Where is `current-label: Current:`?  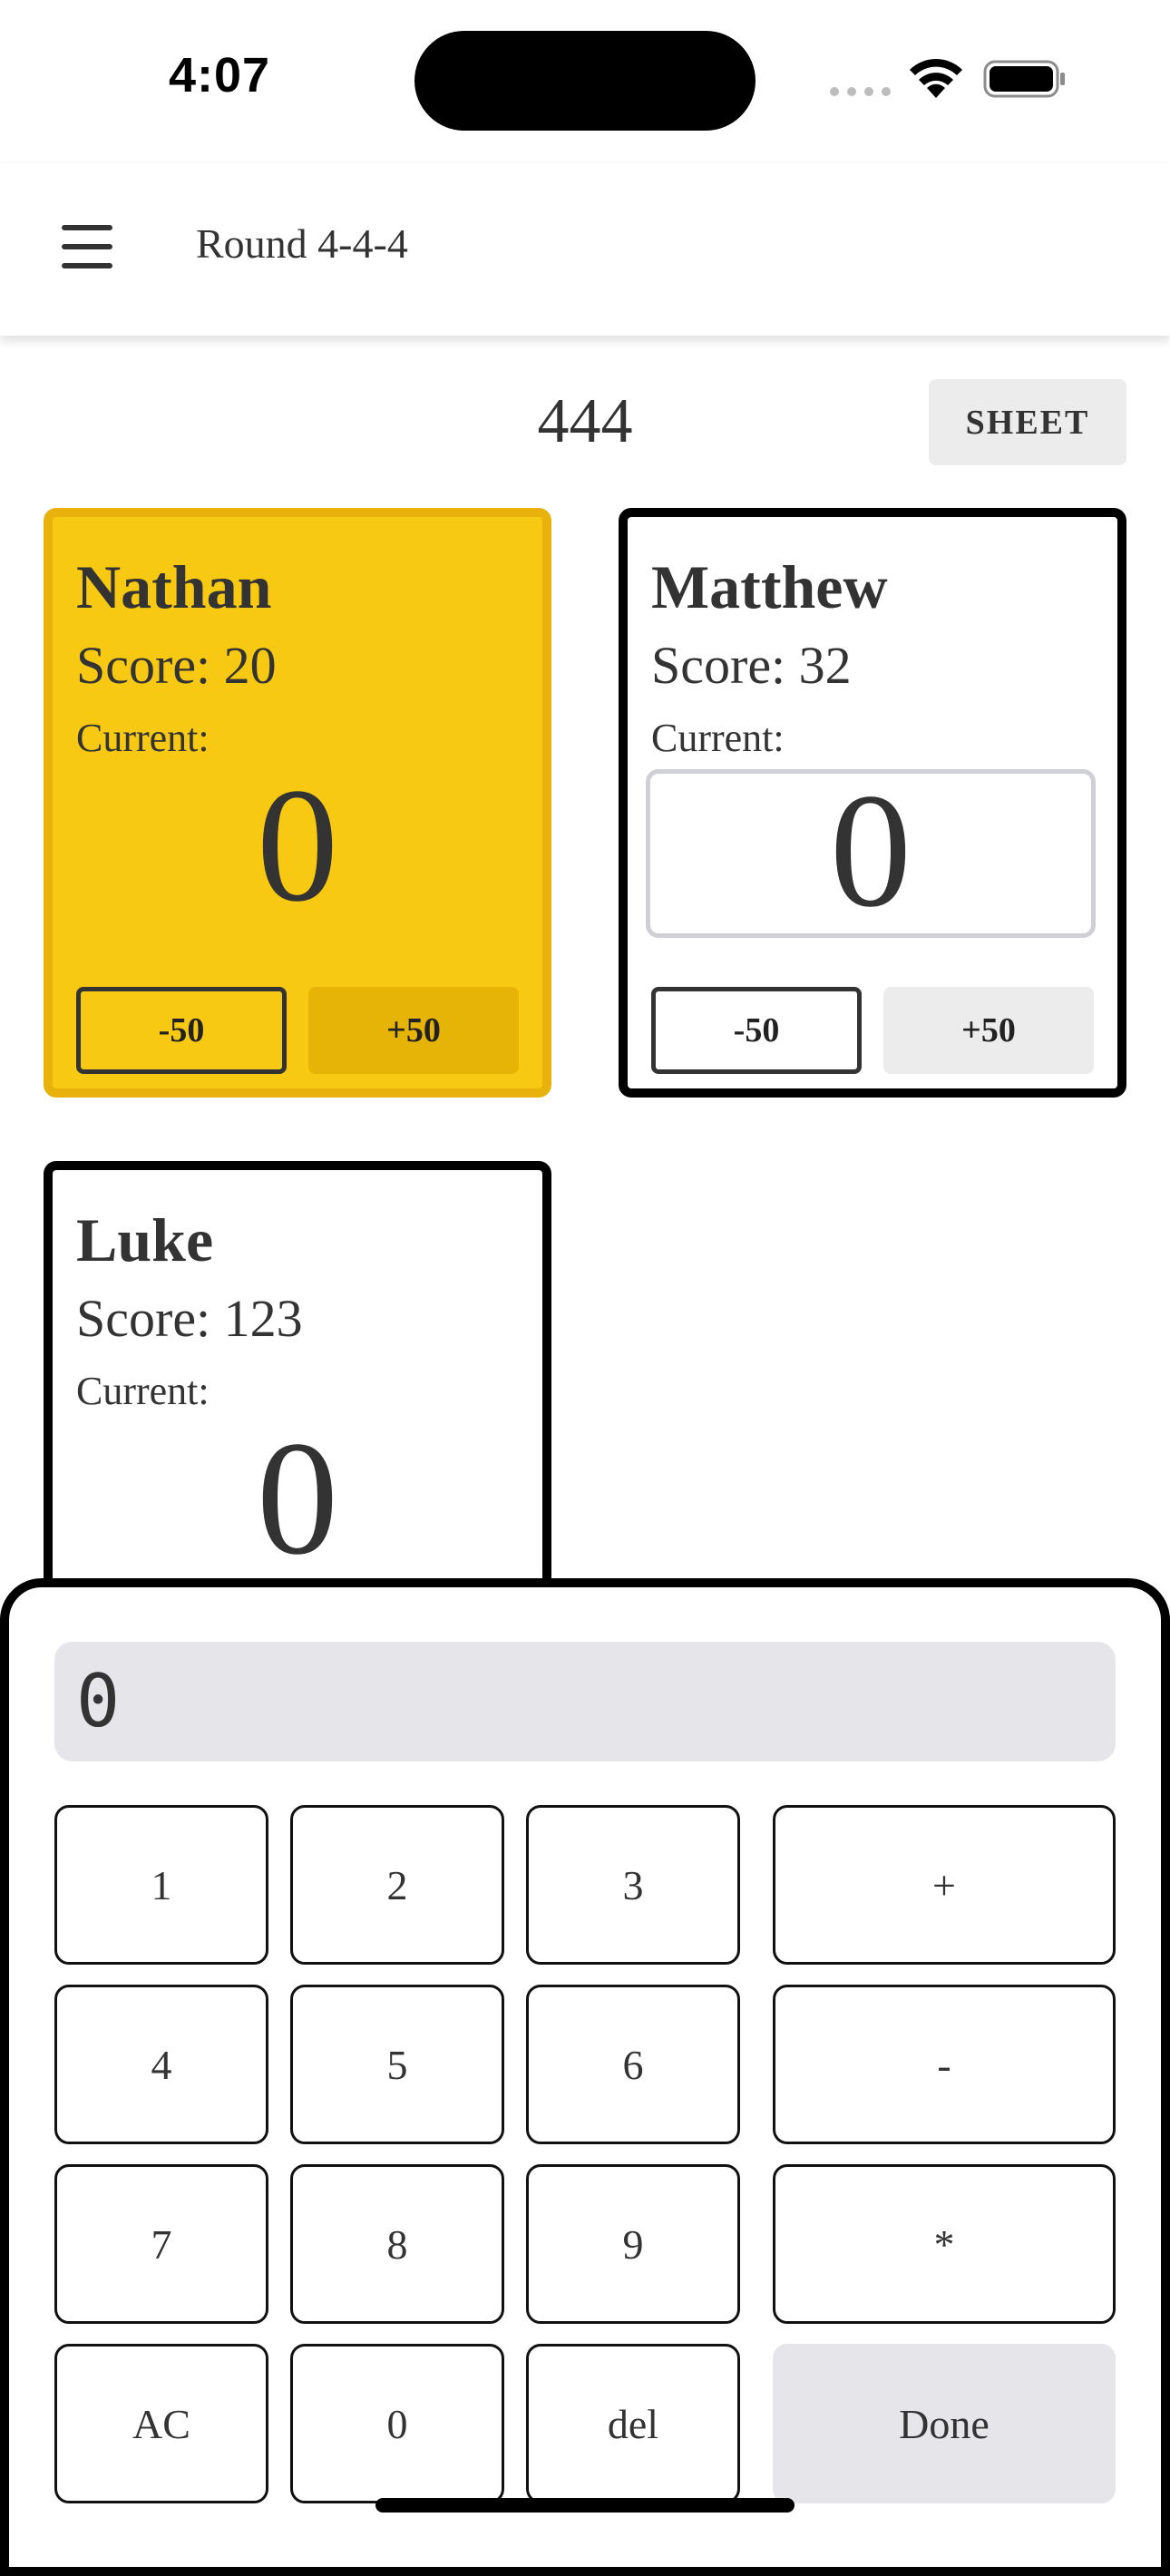 current-label: Current: is located at coordinates (718, 738).